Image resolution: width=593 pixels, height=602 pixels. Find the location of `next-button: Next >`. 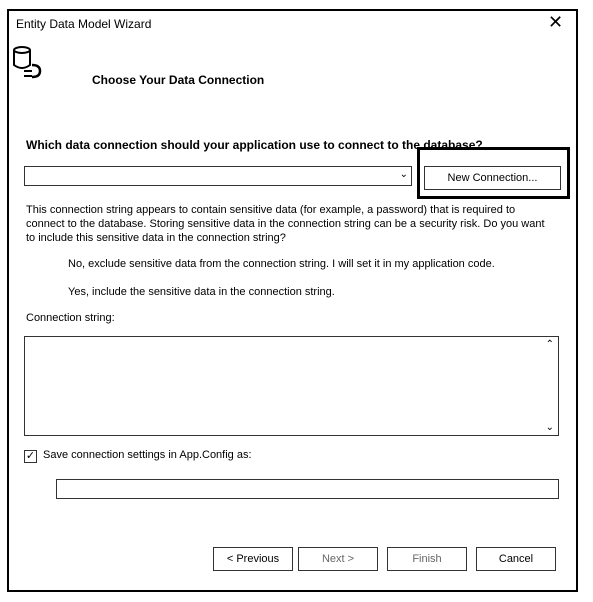

next-button: Next > is located at coordinates (338, 559).